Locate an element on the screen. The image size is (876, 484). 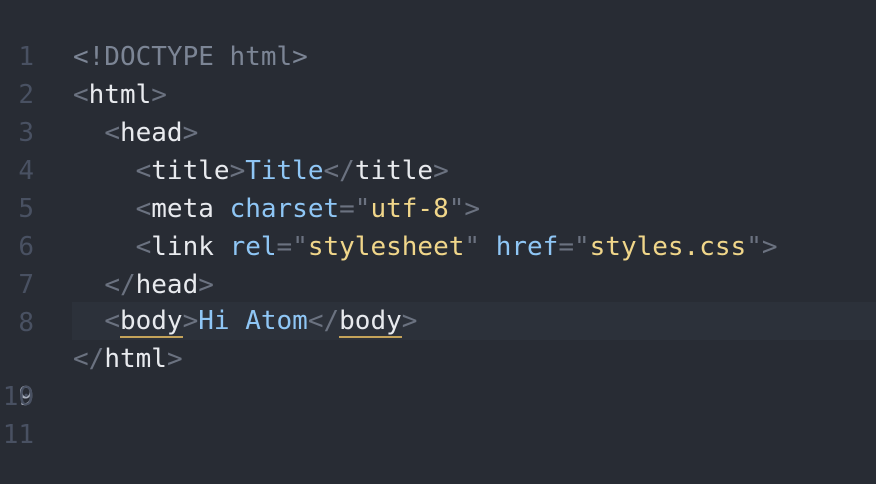
code-text: </html> is located at coordinates (128, 359).